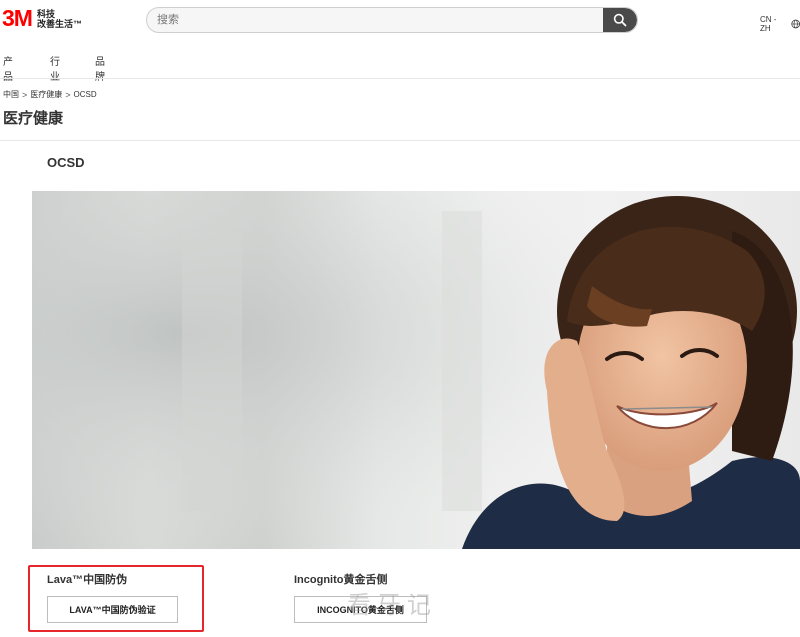 The width and height of the screenshot is (800, 637). I want to click on search-button, so click(620, 20).